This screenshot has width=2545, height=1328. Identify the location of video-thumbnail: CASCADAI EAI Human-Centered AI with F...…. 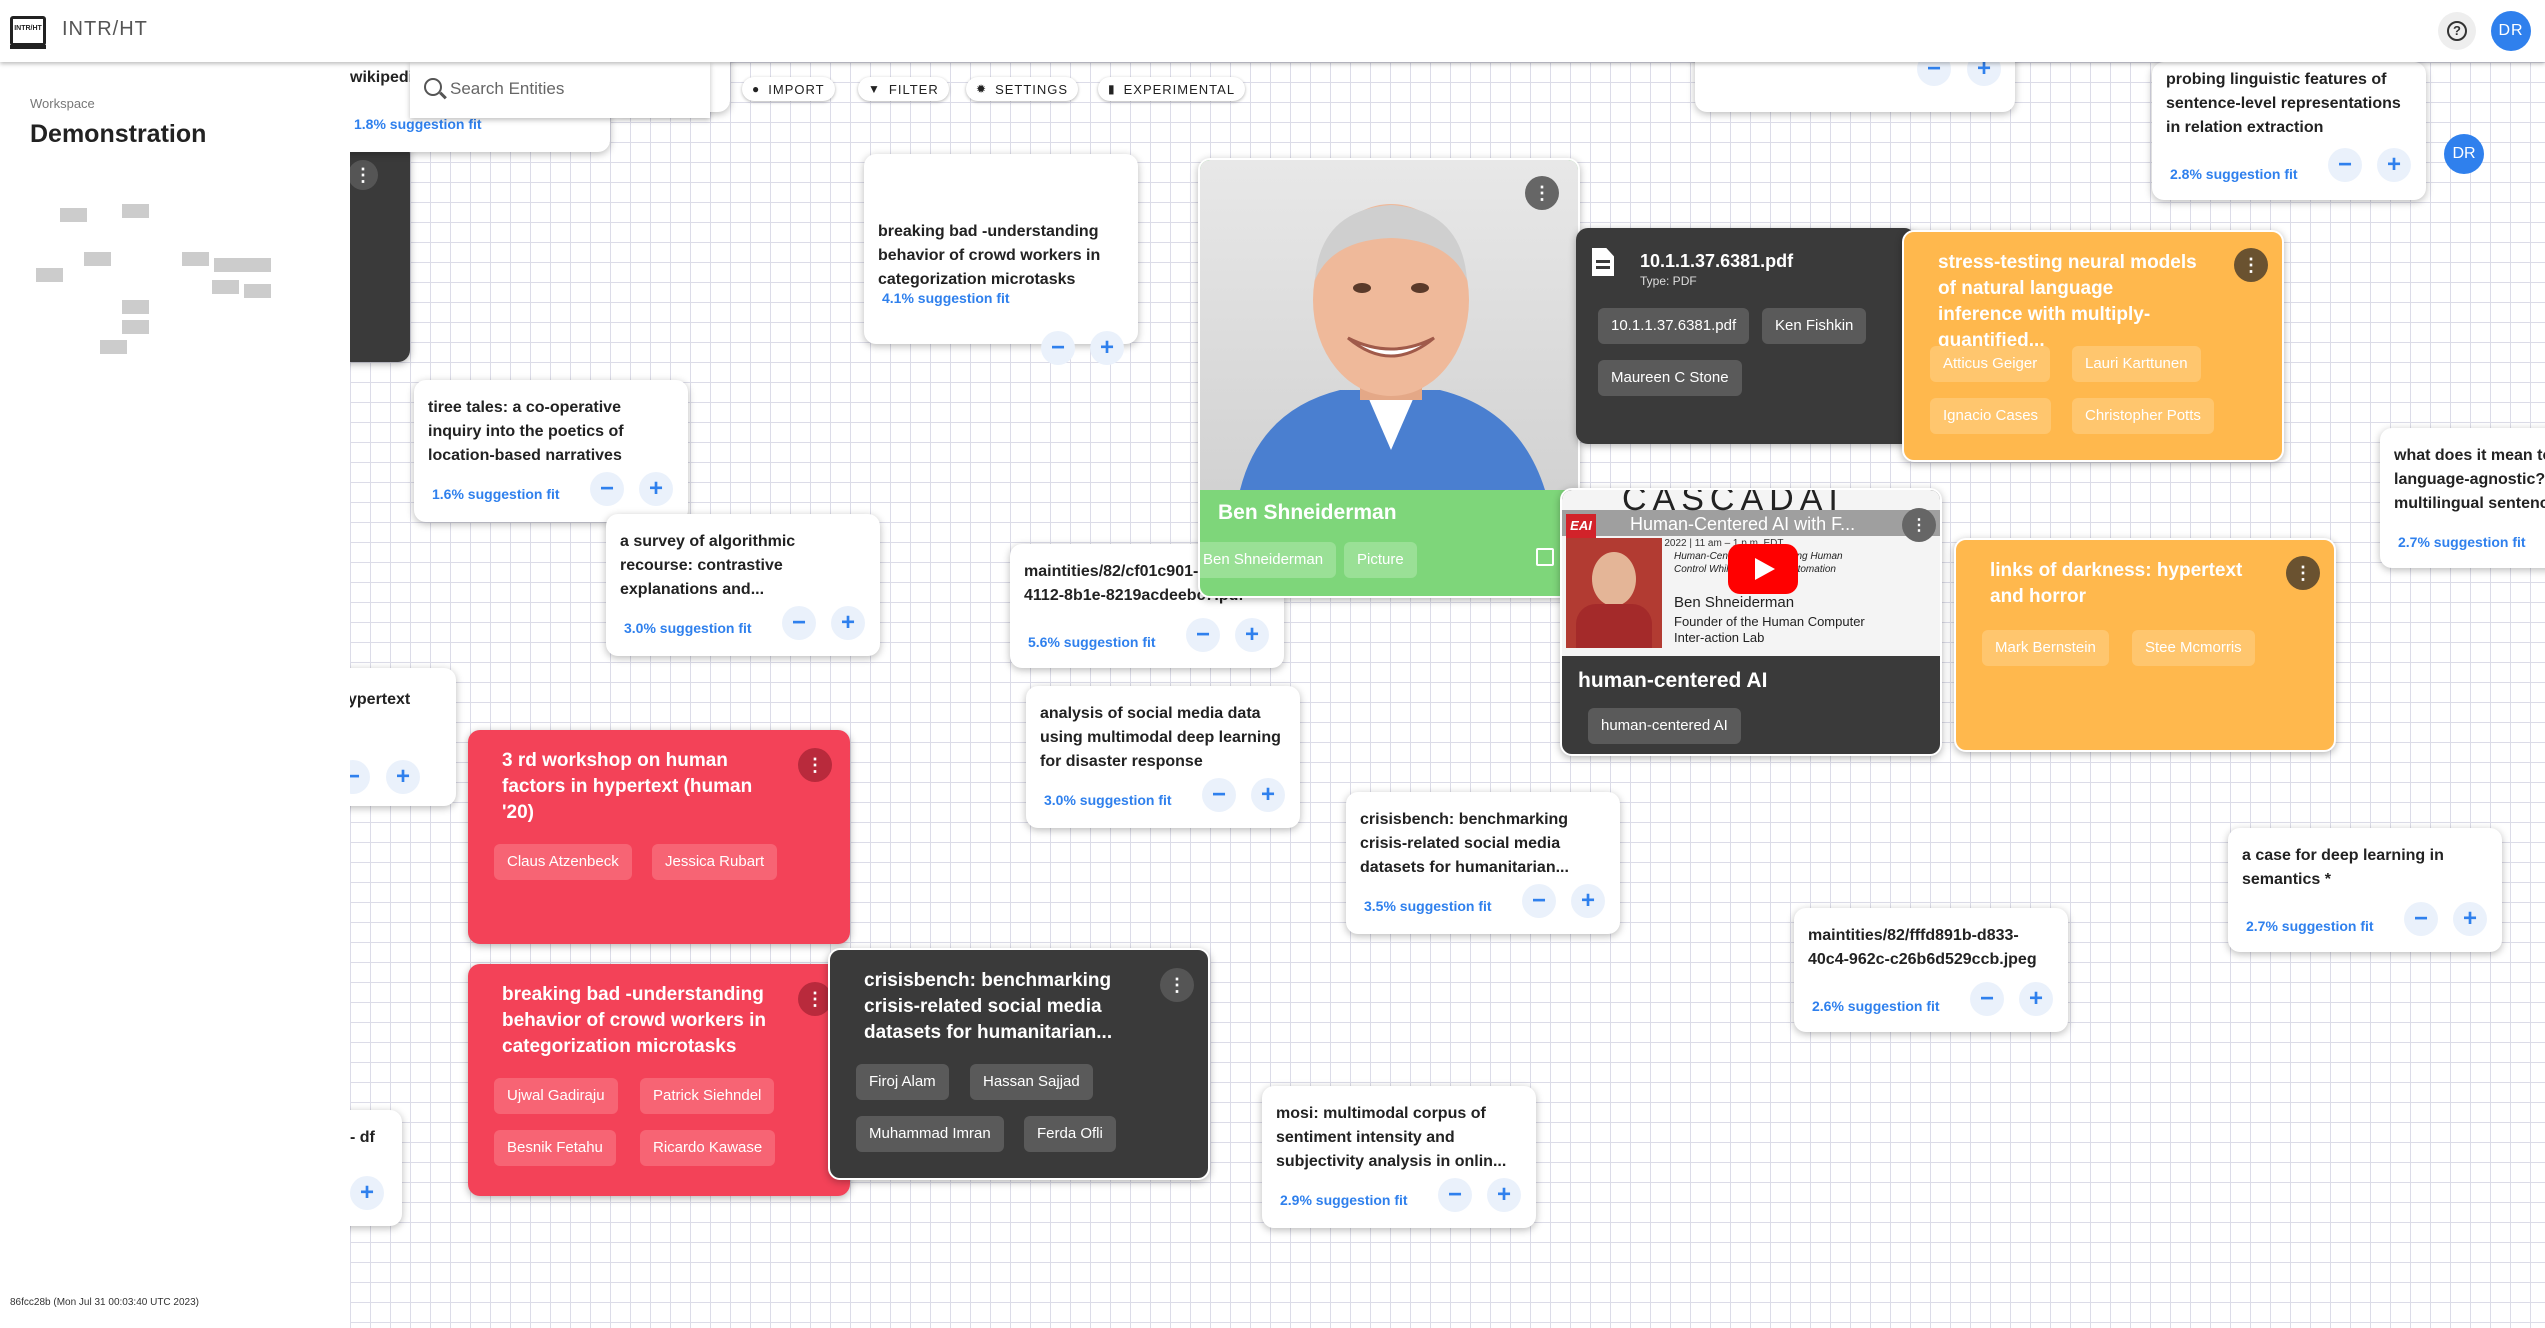
(1751, 573).